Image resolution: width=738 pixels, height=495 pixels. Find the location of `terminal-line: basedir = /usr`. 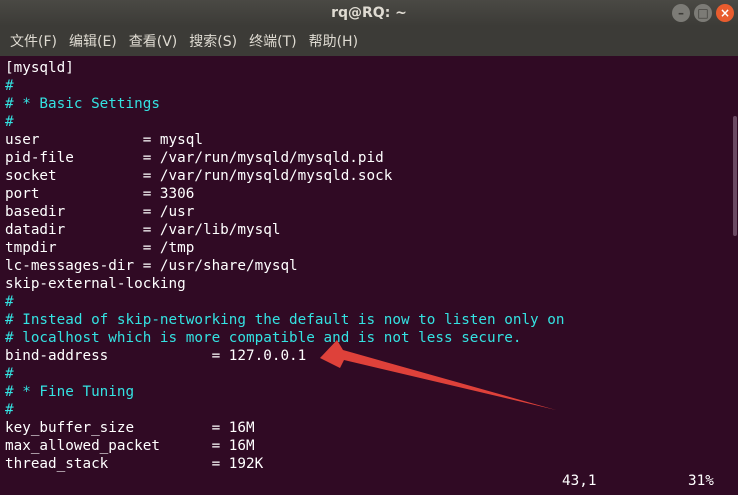

terminal-line: basedir = /usr is located at coordinates (100, 212).